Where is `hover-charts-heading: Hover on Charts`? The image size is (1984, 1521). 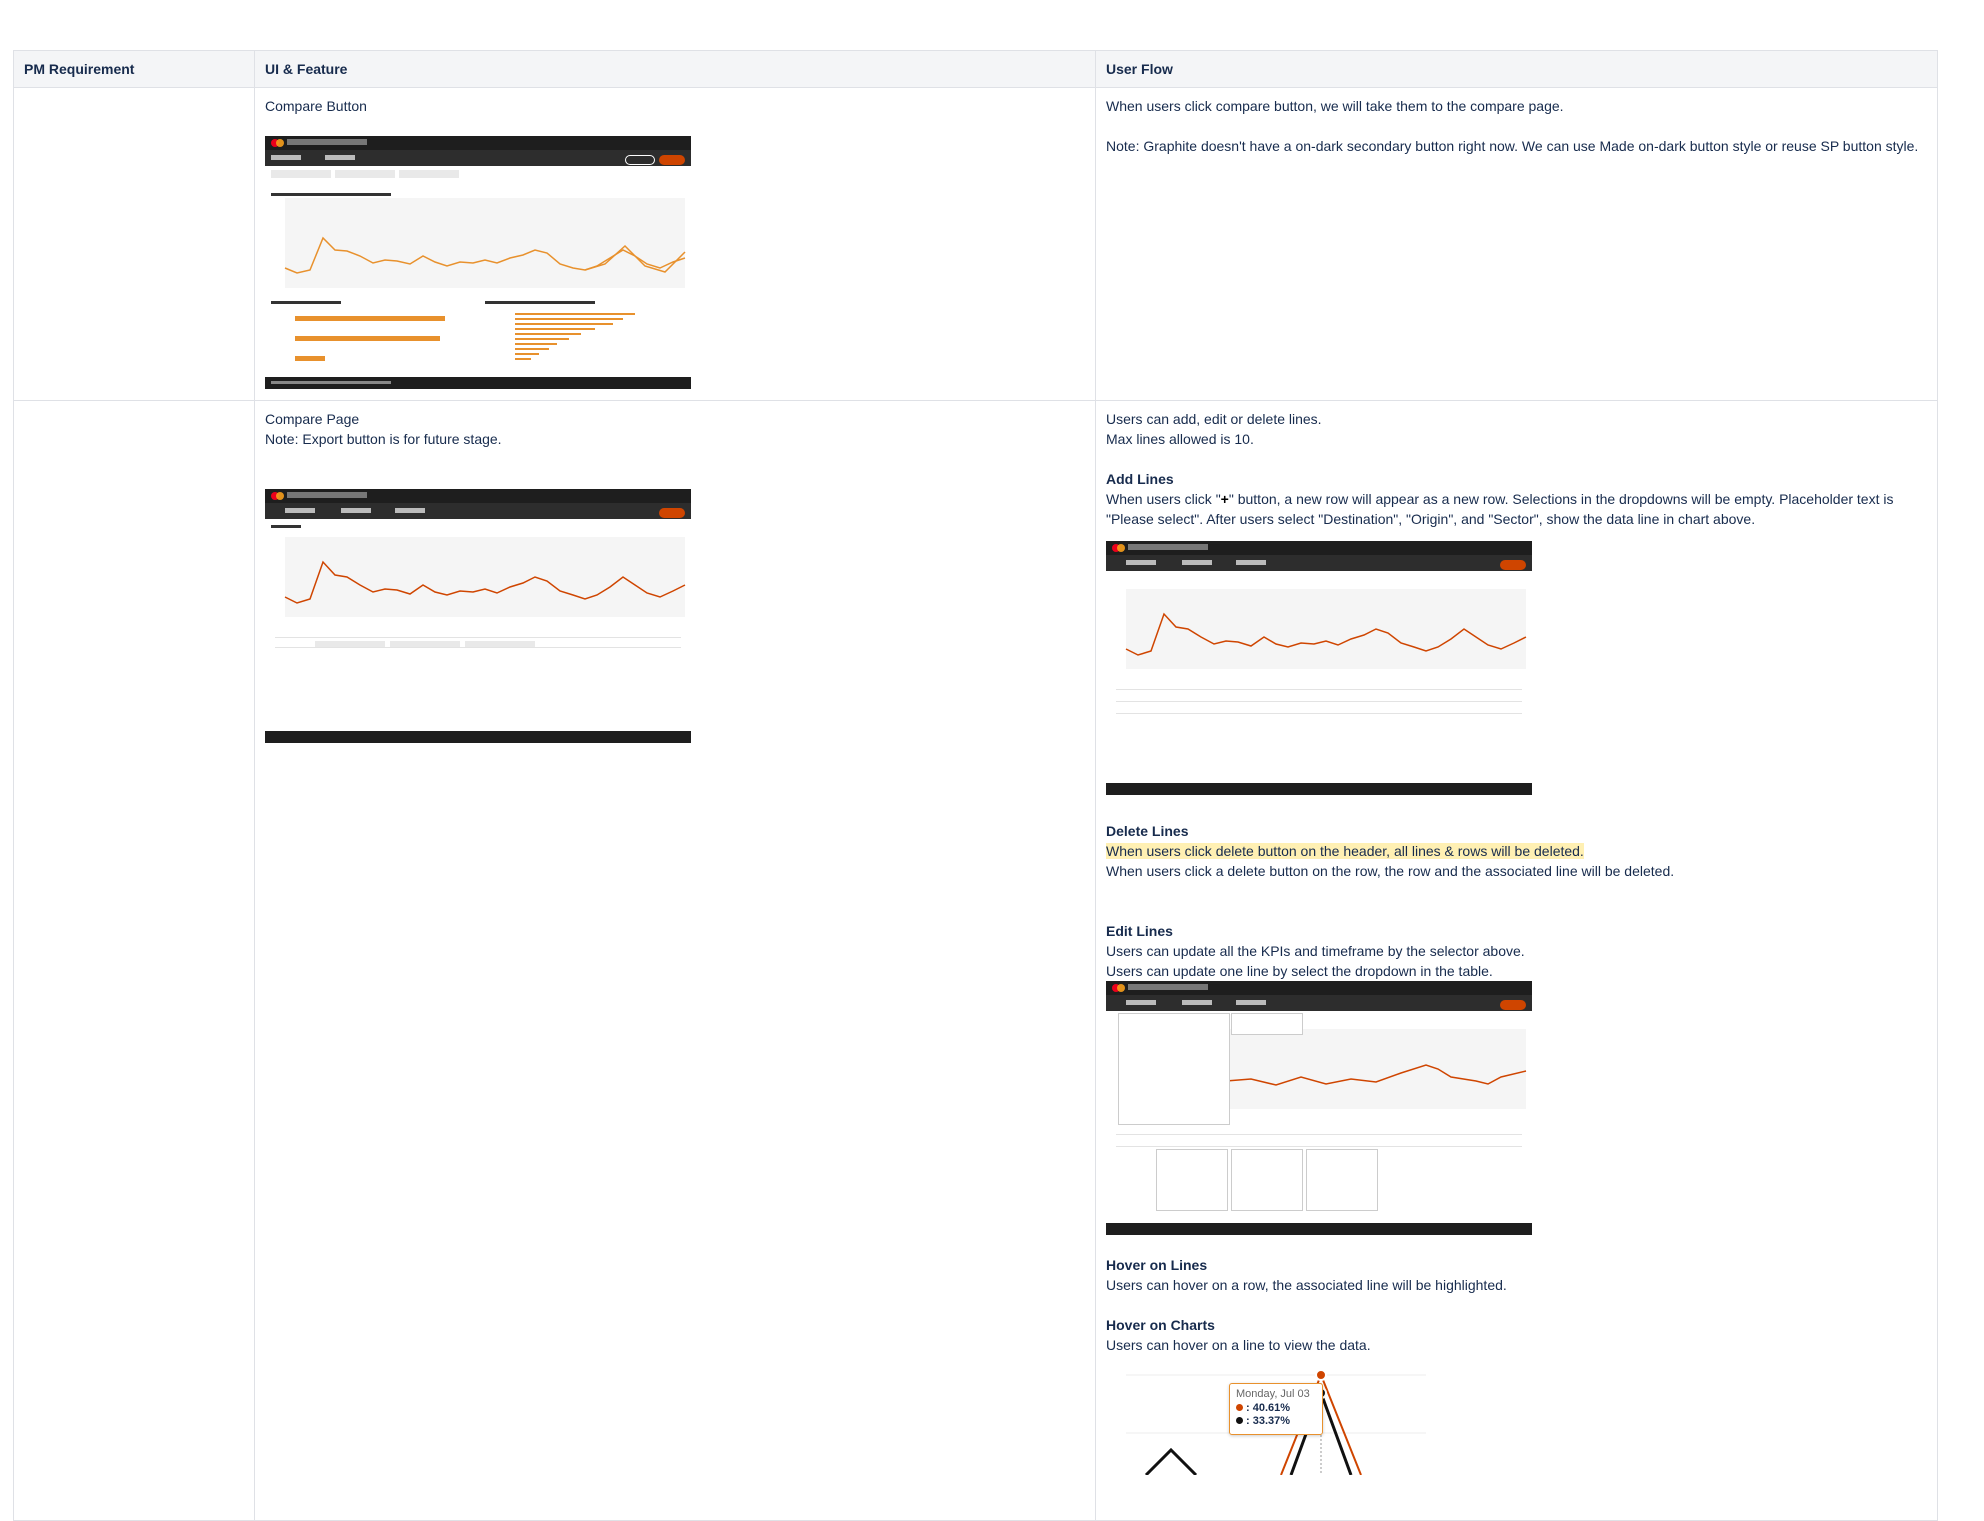
hover-charts-heading: Hover on Charts is located at coordinates (1160, 1325).